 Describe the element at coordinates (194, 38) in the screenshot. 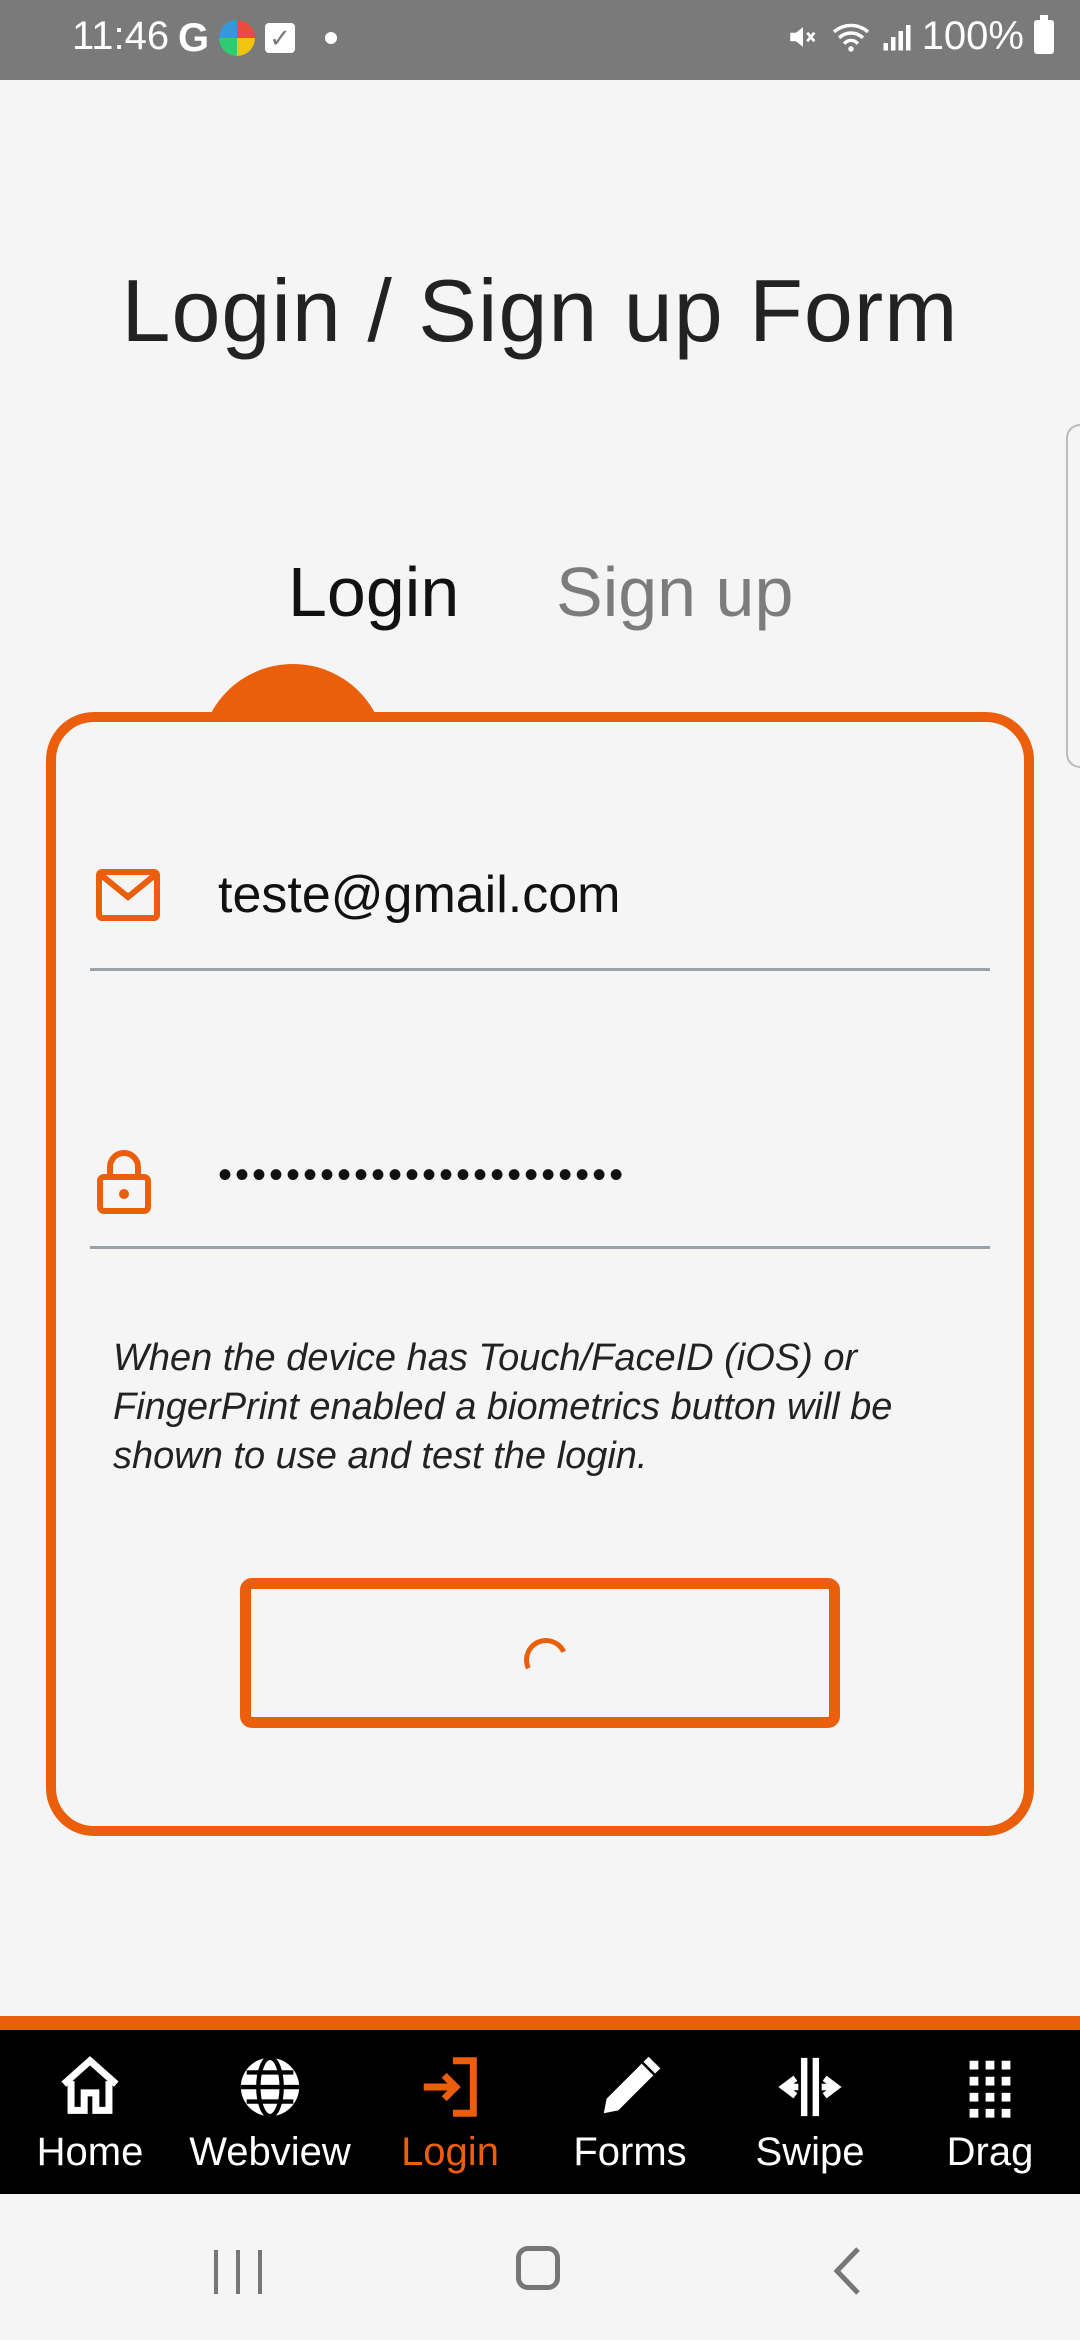

I see `google-icon: G` at that location.